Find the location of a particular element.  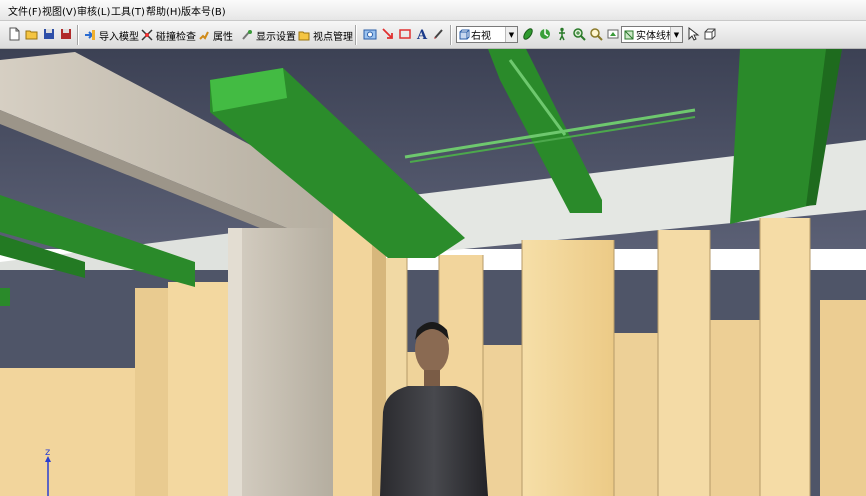

menu-help: 帮助(H) is located at coordinates (163, 10).